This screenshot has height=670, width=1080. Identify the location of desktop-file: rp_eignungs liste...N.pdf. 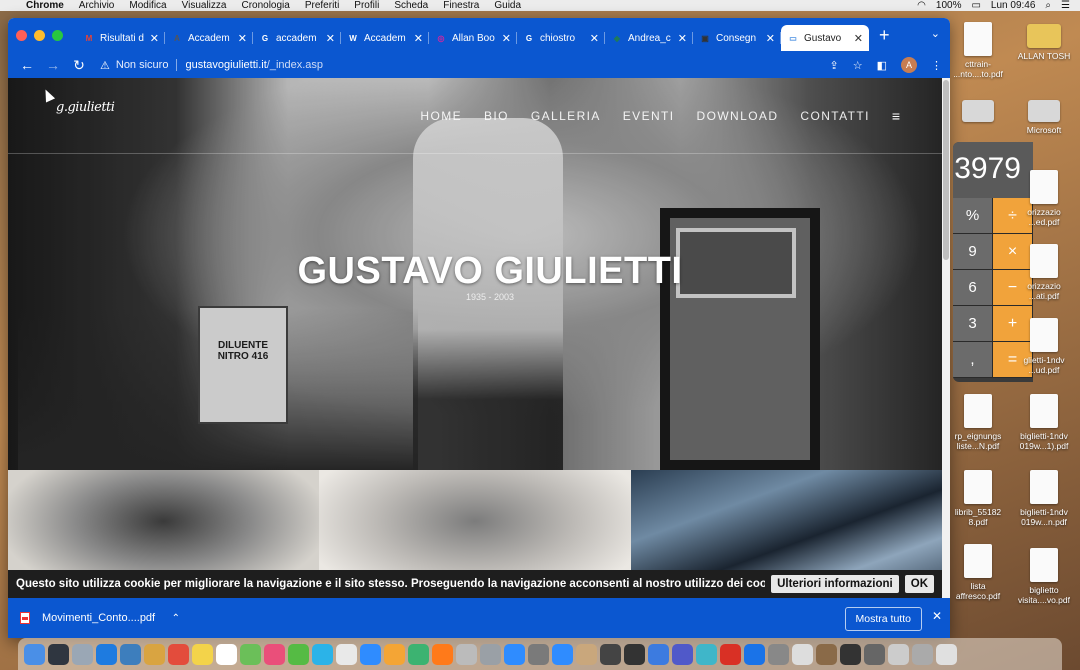
(978, 422).